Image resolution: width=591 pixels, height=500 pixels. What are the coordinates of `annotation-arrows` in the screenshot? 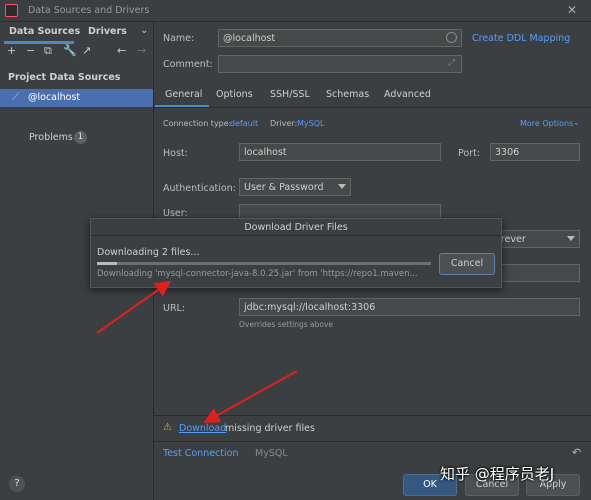 It's located at (197, 351).